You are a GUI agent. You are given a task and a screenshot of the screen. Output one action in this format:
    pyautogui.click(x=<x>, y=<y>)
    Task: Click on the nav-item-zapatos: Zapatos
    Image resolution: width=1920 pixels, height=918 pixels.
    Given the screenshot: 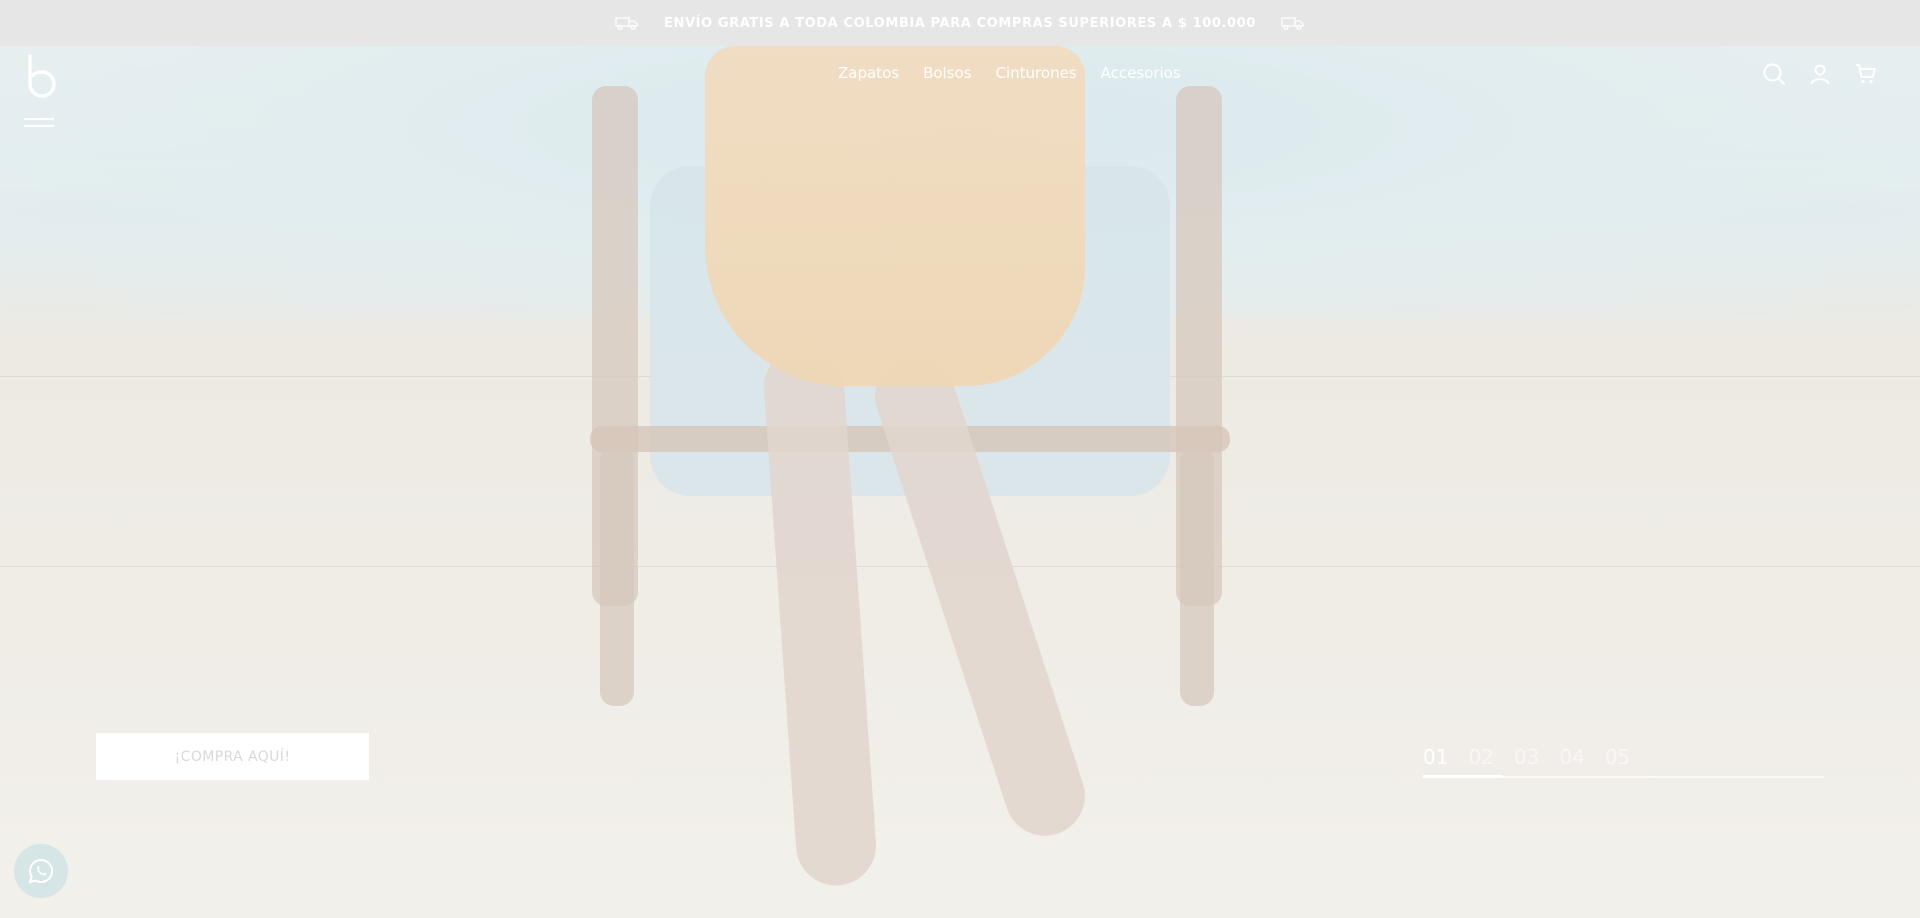 What is the action you would take?
    pyautogui.click(x=868, y=73)
    